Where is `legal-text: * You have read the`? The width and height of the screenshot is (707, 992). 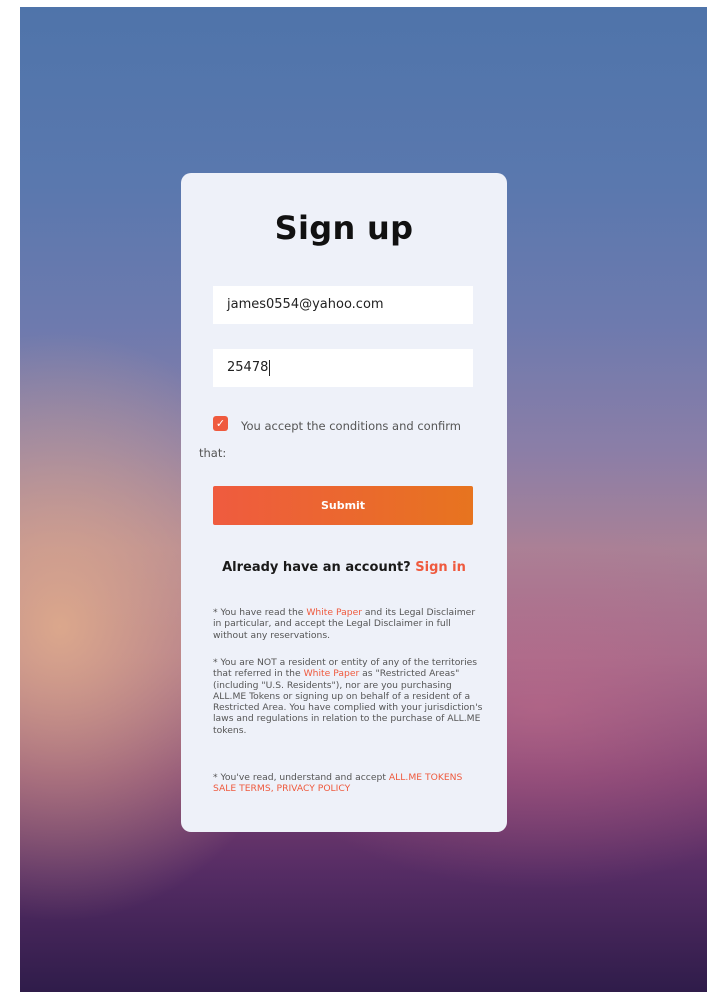
legal-text: * You have read the is located at coordinates (258, 612).